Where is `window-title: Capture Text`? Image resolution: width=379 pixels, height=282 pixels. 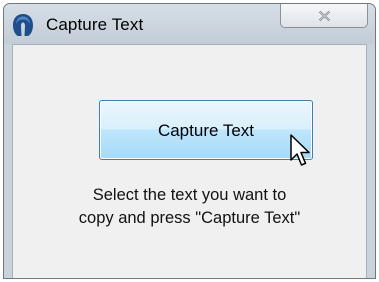
window-title: Capture Text is located at coordinates (95, 24).